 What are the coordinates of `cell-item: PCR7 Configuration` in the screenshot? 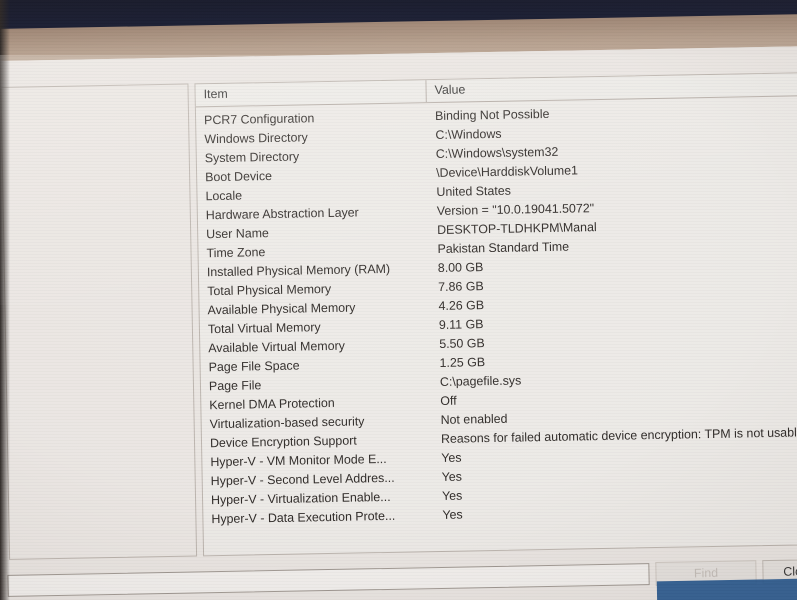 It's located at (259, 118).